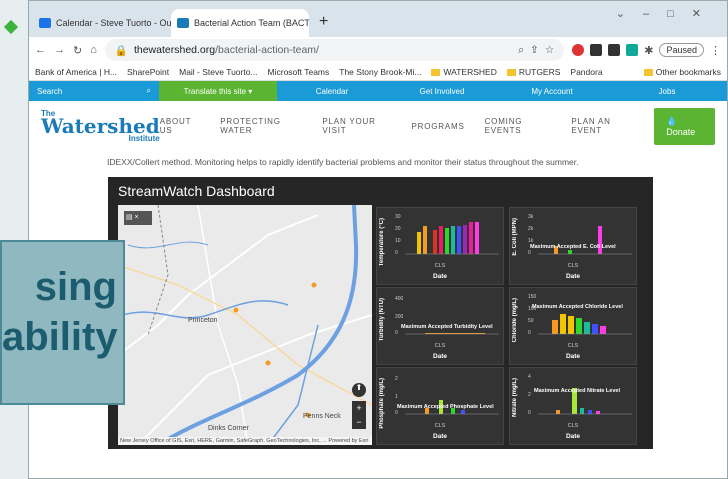 This screenshot has width=728, height=479. What do you see at coordinates (684, 126) in the screenshot?
I see `donate-button: 💧 Donate` at bounding box center [684, 126].